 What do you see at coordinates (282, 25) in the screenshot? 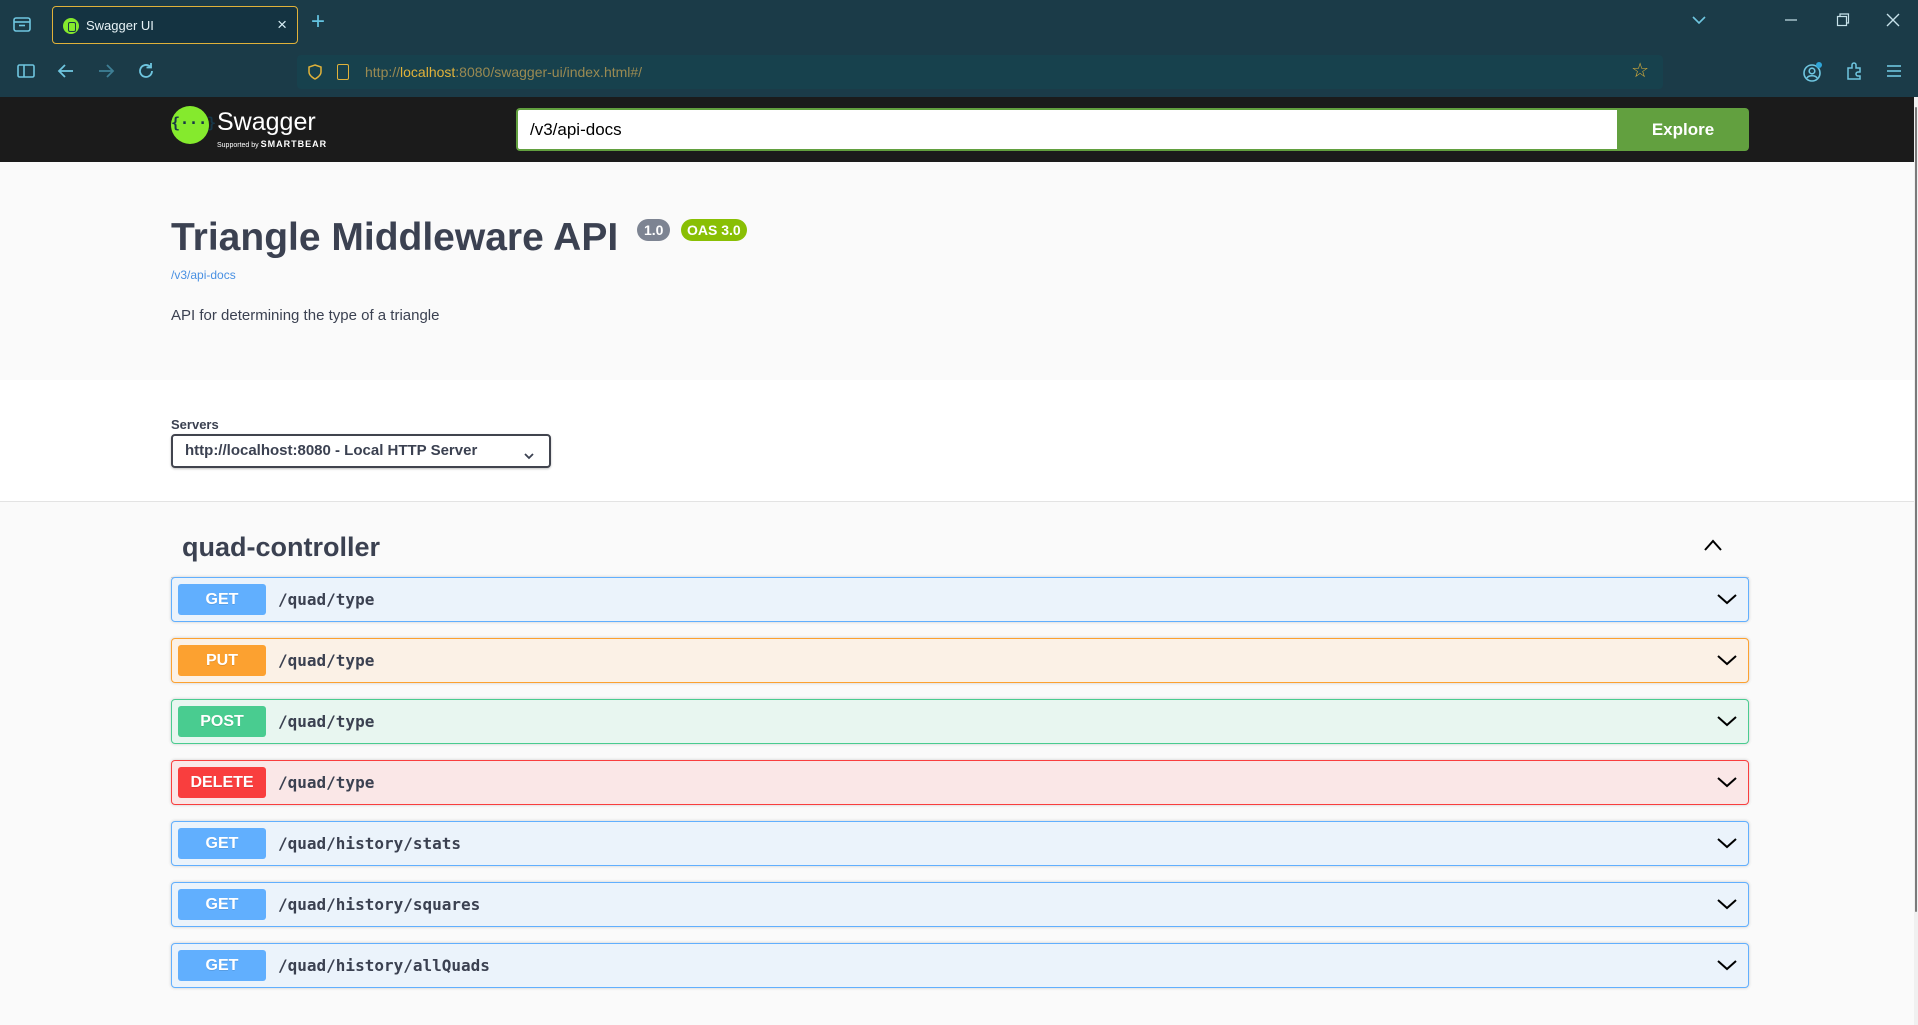
I see `close-tab-icon: ×` at bounding box center [282, 25].